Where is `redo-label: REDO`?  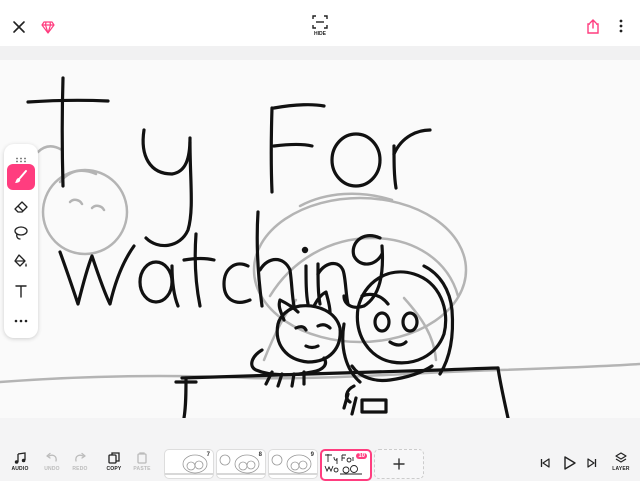 redo-label: REDO is located at coordinates (80, 469).